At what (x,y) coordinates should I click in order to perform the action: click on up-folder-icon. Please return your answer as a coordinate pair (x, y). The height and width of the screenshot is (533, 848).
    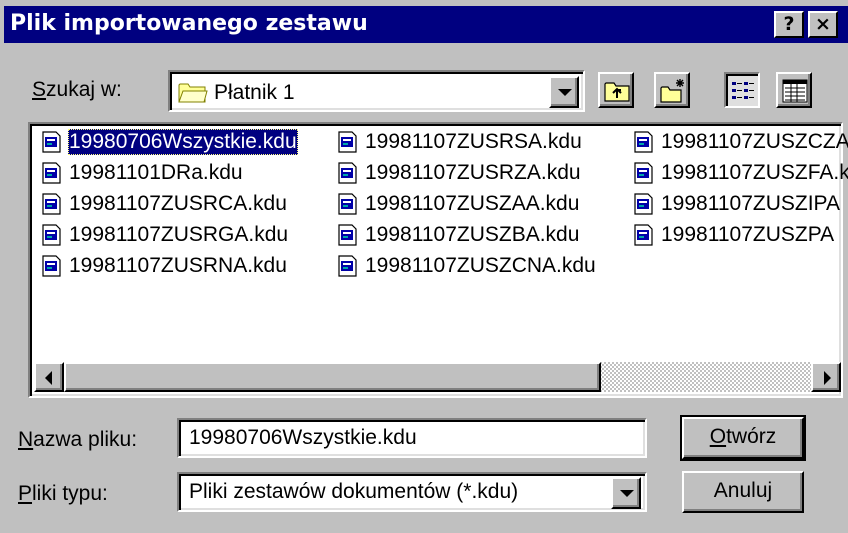
    Looking at the image, I should click on (617, 92).